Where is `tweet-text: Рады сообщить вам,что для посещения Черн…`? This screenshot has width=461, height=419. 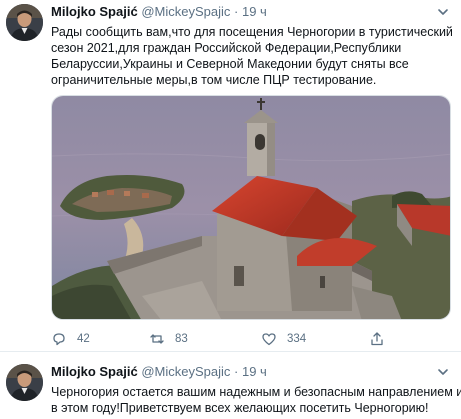 tweet-text: Рады сообщить вам,что для посещения Черн… is located at coordinates (252, 56).